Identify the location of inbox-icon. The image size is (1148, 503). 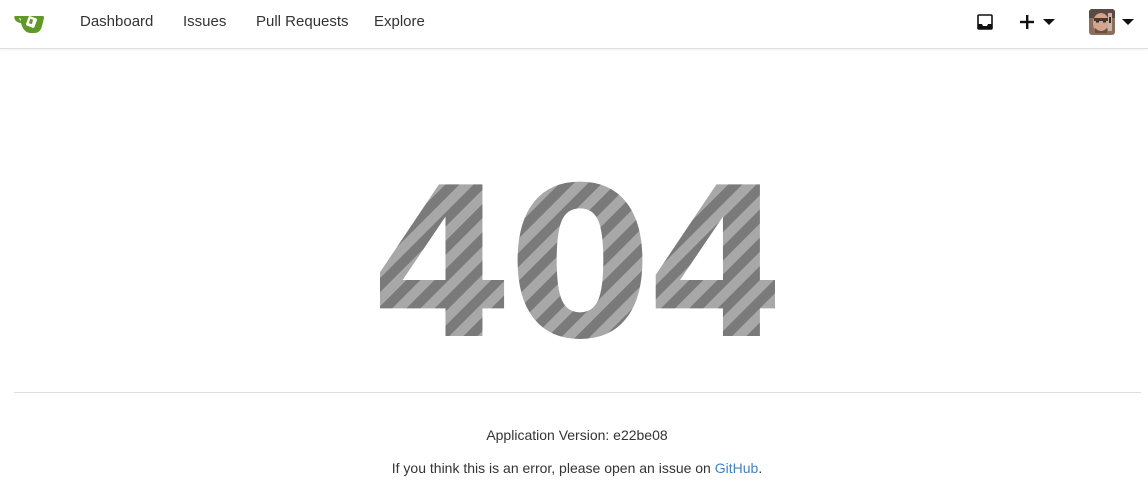
(985, 22).